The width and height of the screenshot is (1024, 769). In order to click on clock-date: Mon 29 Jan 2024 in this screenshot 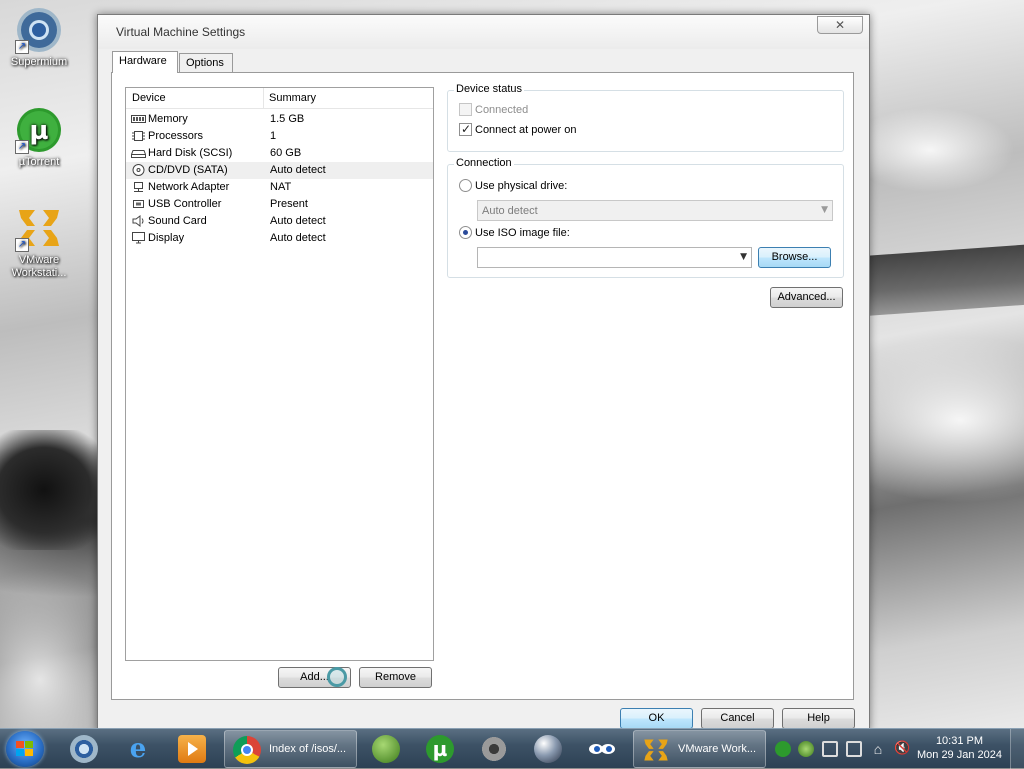, I will do `click(959, 755)`.